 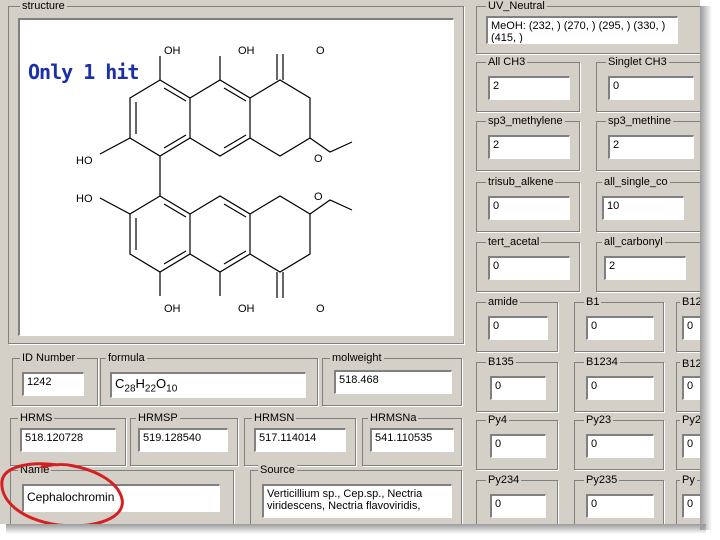 What do you see at coordinates (529, 208) in the screenshot?
I see `trisub-alkene-field: 0` at bounding box center [529, 208].